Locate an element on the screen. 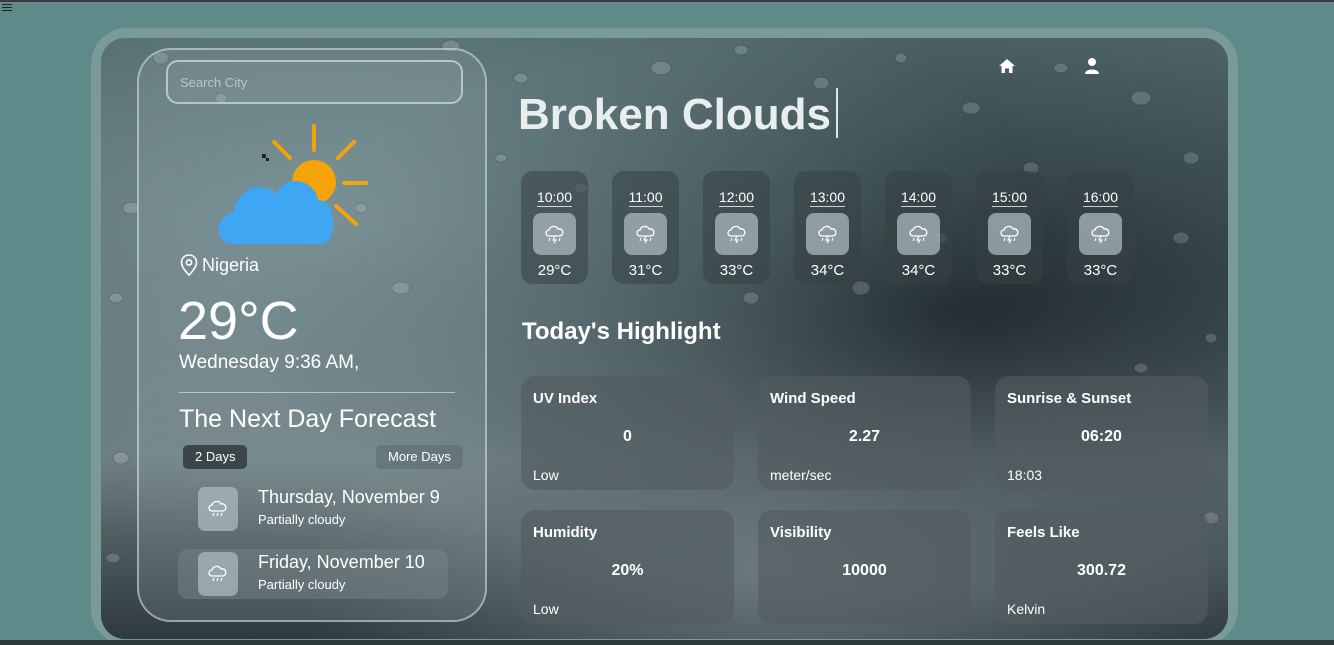 This screenshot has width=1334, height=645. location-label: Nigeria is located at coordinates (219, 265).